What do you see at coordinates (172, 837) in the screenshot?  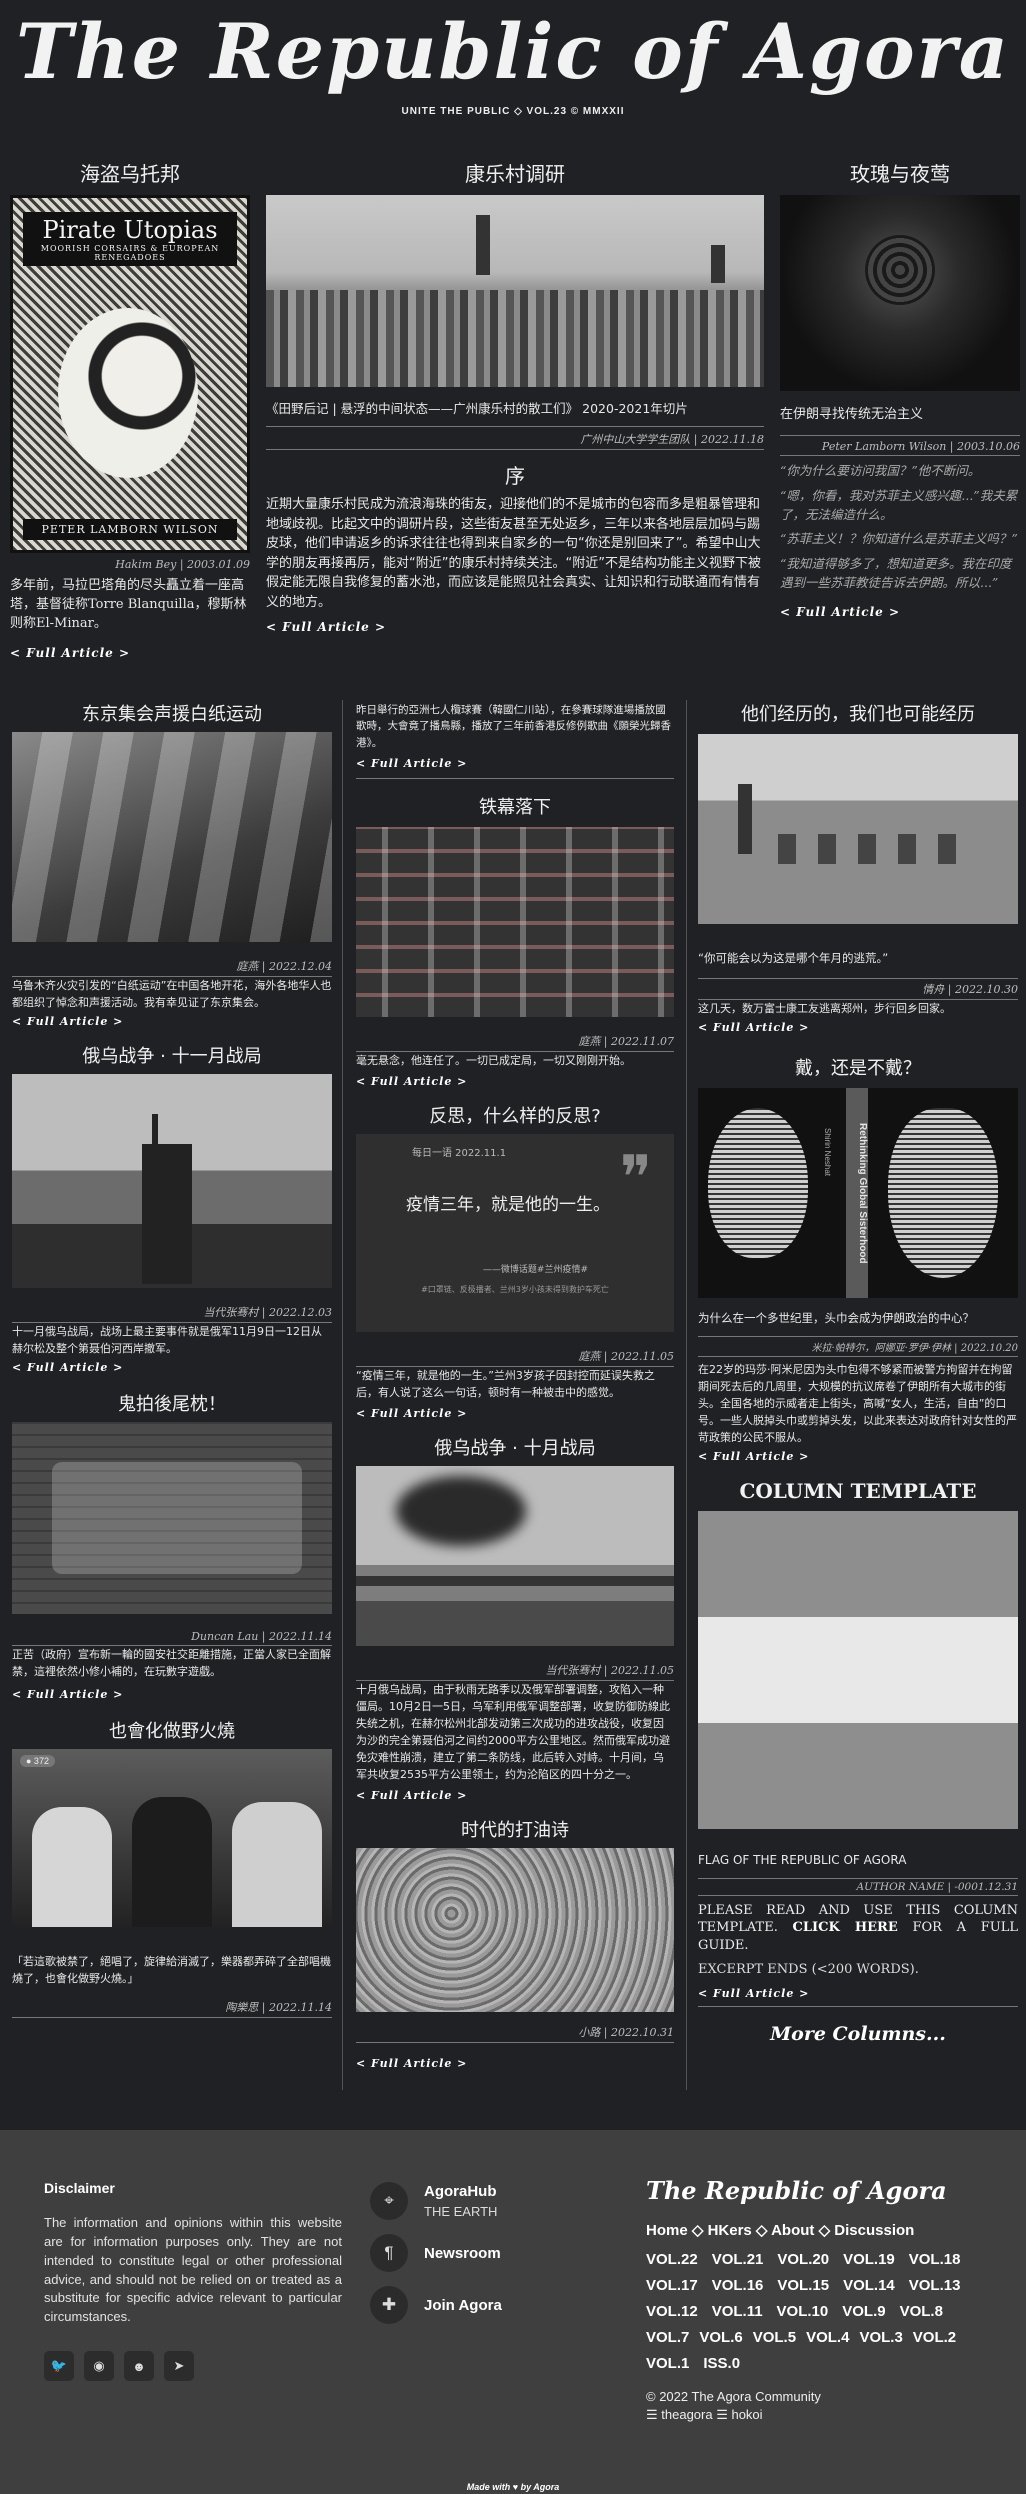 I see `tokyo-rally-image` at bounding box center [172, 837].